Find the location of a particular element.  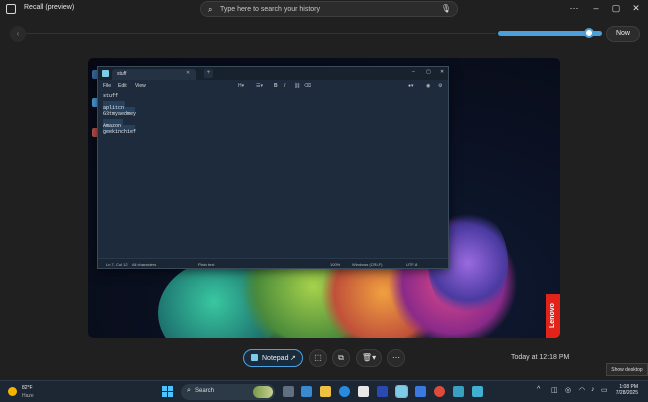

edge-icon is located at coordinates (344, 391).